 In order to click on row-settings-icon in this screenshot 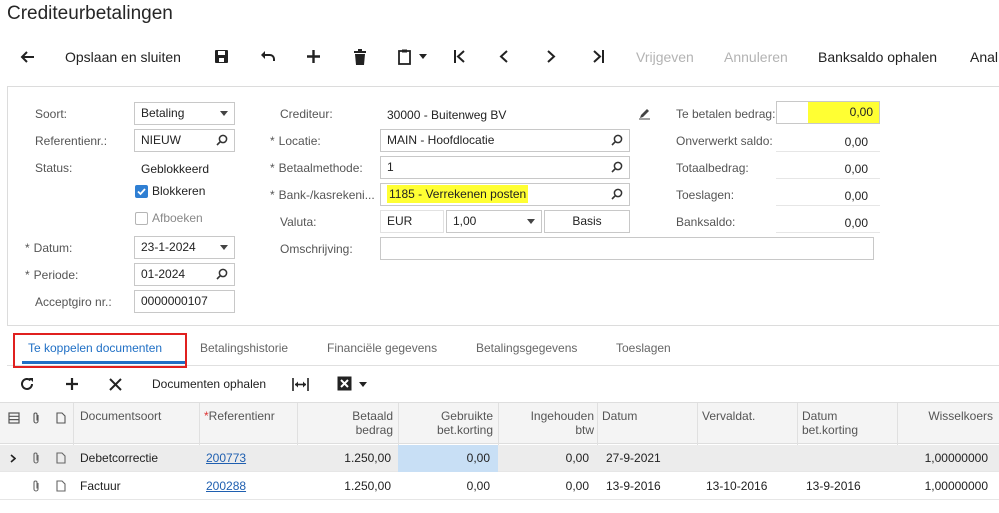, I will do `click(14, 418)`.